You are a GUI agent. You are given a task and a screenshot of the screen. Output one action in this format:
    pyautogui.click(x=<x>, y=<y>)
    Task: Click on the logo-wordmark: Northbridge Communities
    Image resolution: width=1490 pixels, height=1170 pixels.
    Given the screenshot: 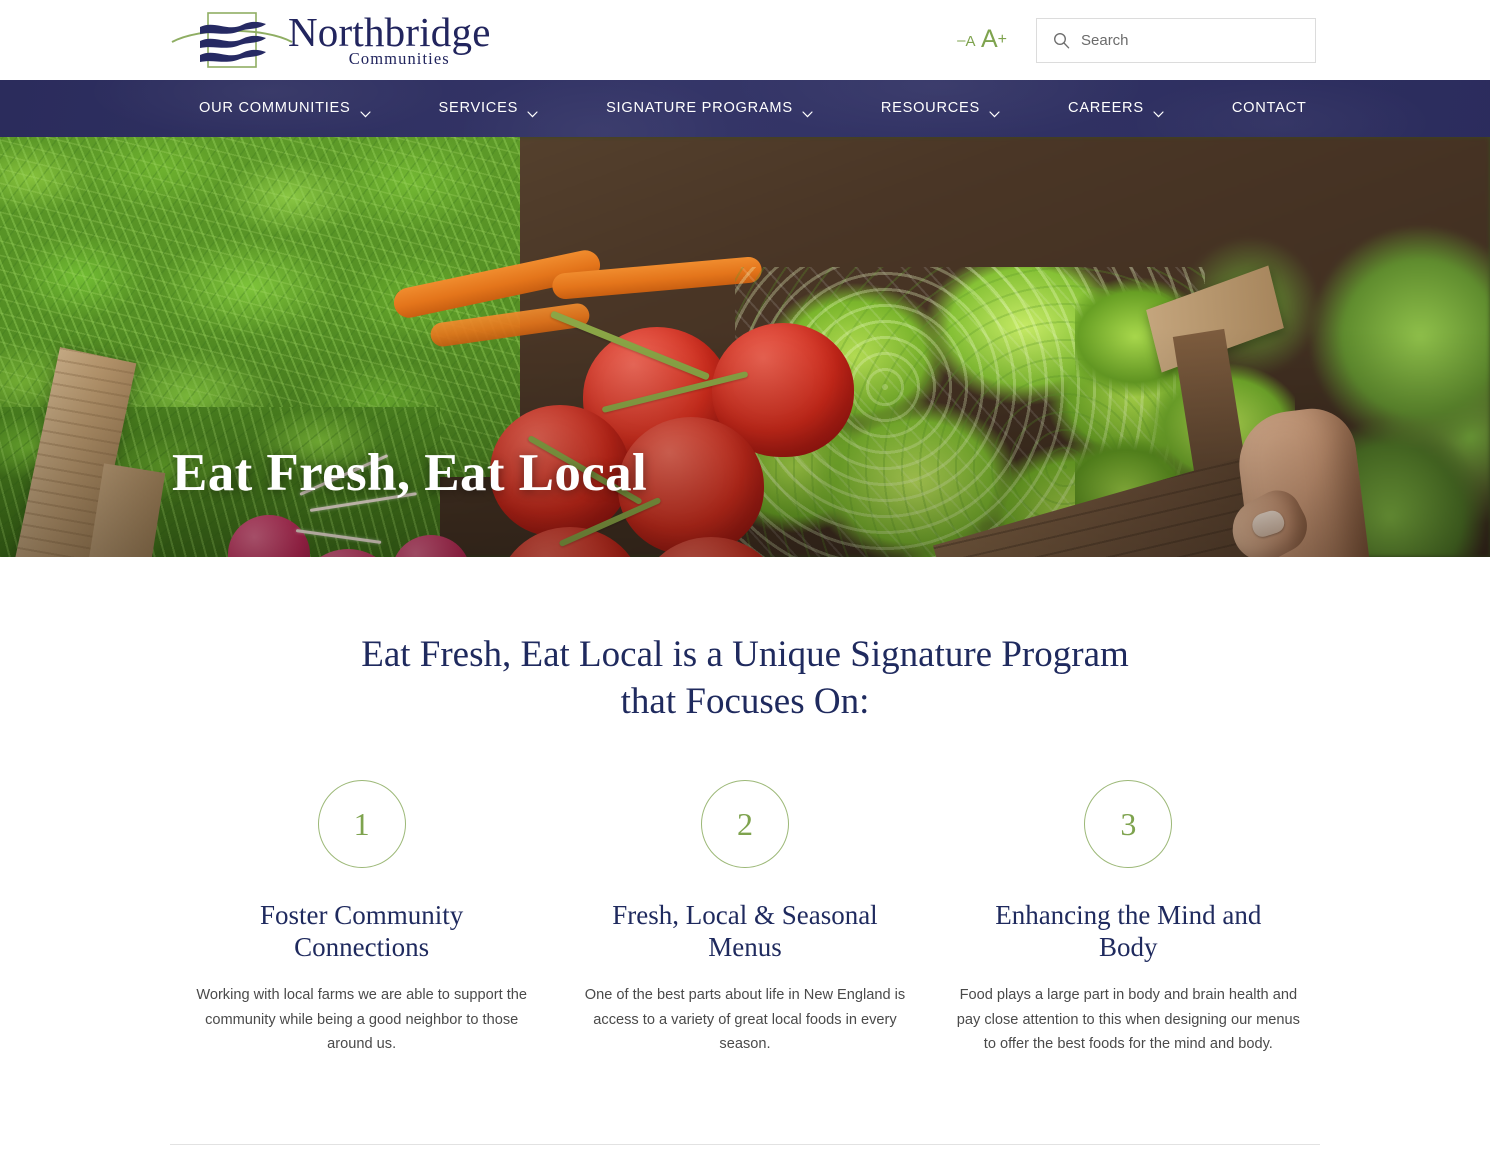 What is the action you would take?
    pyautogui.click(x=389, y=39)
    